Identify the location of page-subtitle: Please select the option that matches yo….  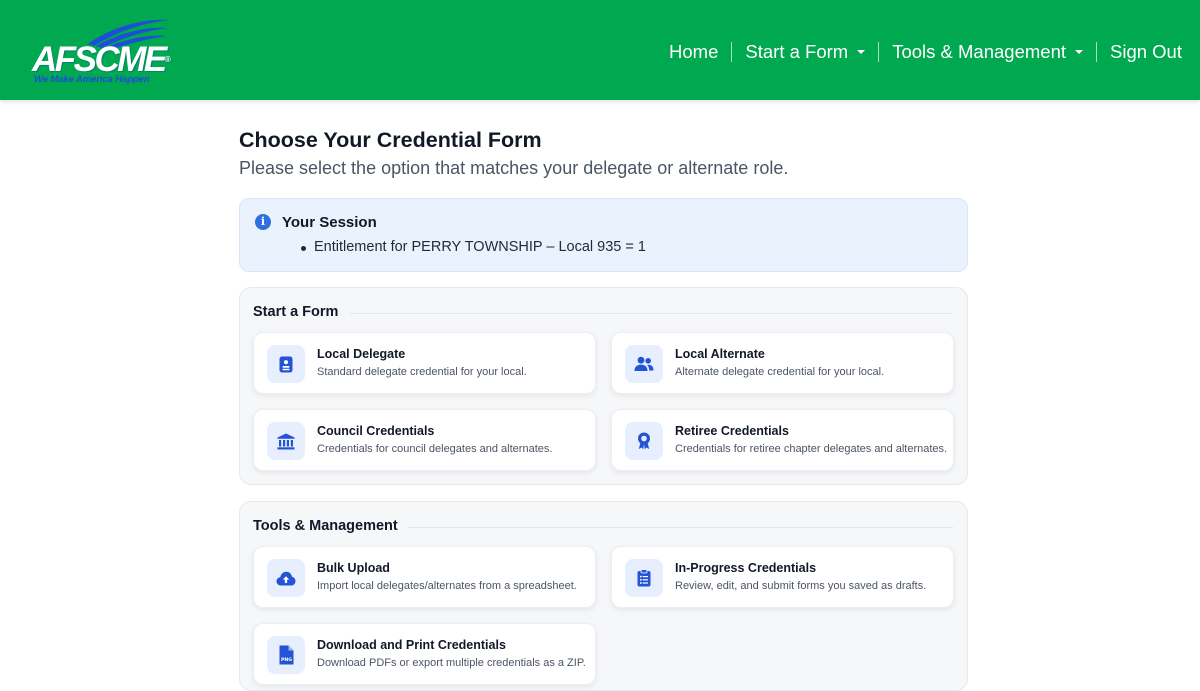
(514, 168).